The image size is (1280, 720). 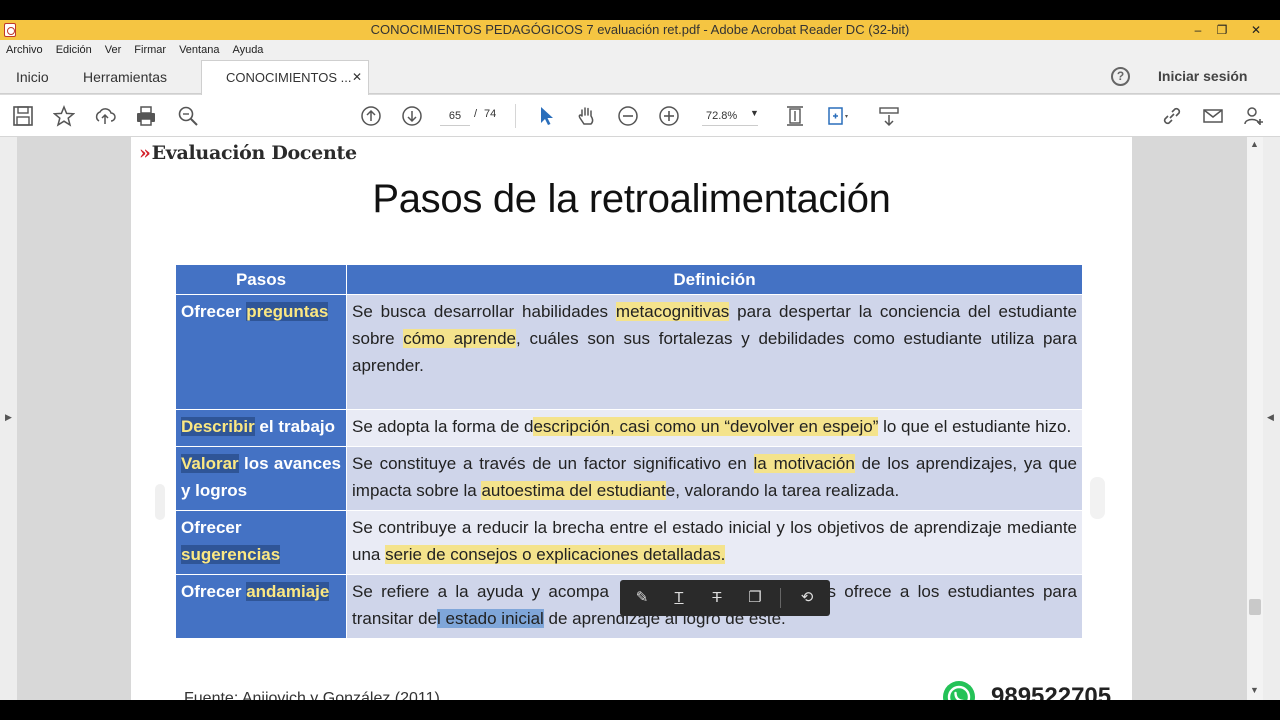 I want to click on step-keyword-highlight: sugerencias, so click(x=231, y=554).